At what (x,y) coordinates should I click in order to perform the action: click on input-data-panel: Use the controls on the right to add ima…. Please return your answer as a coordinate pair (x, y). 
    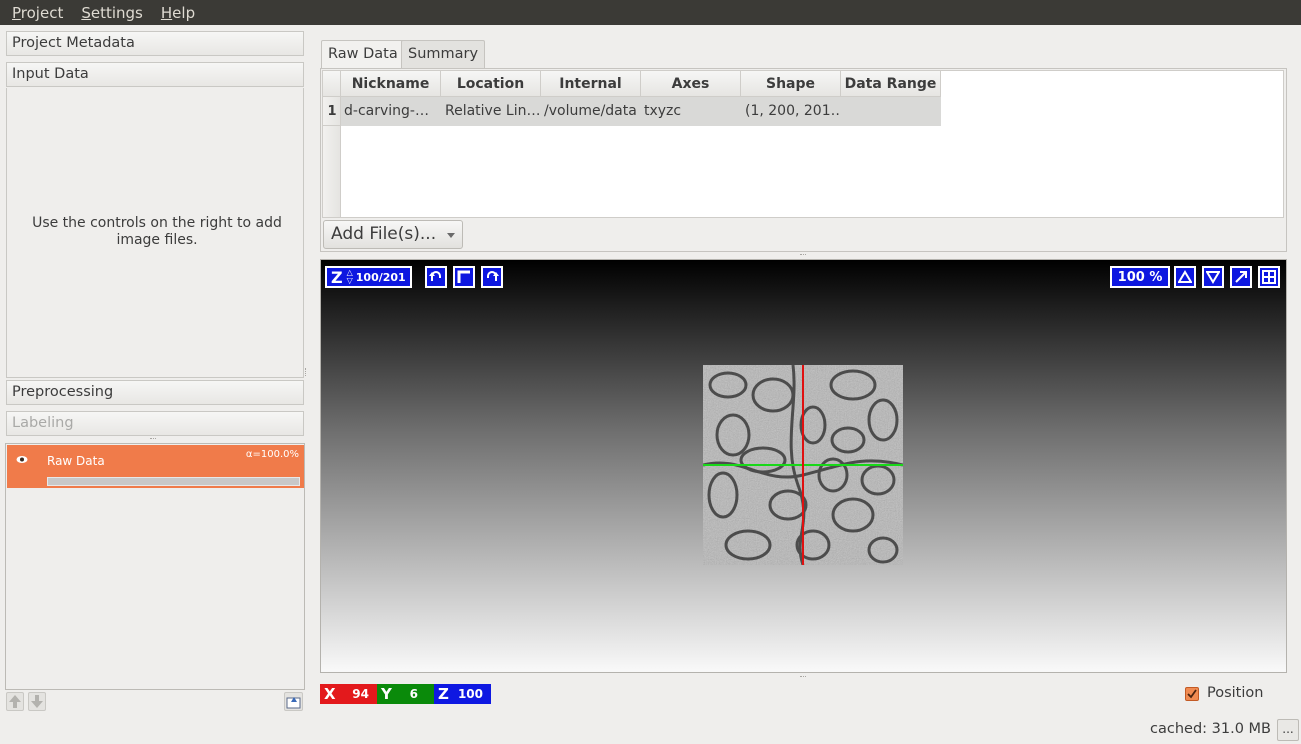
    Looking at the image, I should click on (155, 233).